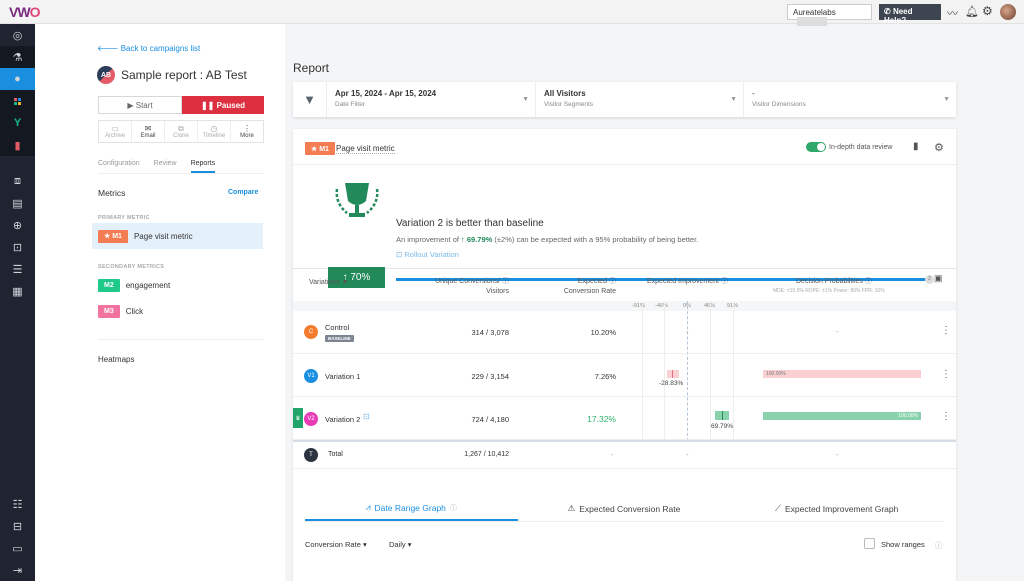 The height and width of the screenshot is (581, 1024). Describe the element at coordinates (733, 99) in the screenshot. I see `chevron-down-icon: ▼` at that location.